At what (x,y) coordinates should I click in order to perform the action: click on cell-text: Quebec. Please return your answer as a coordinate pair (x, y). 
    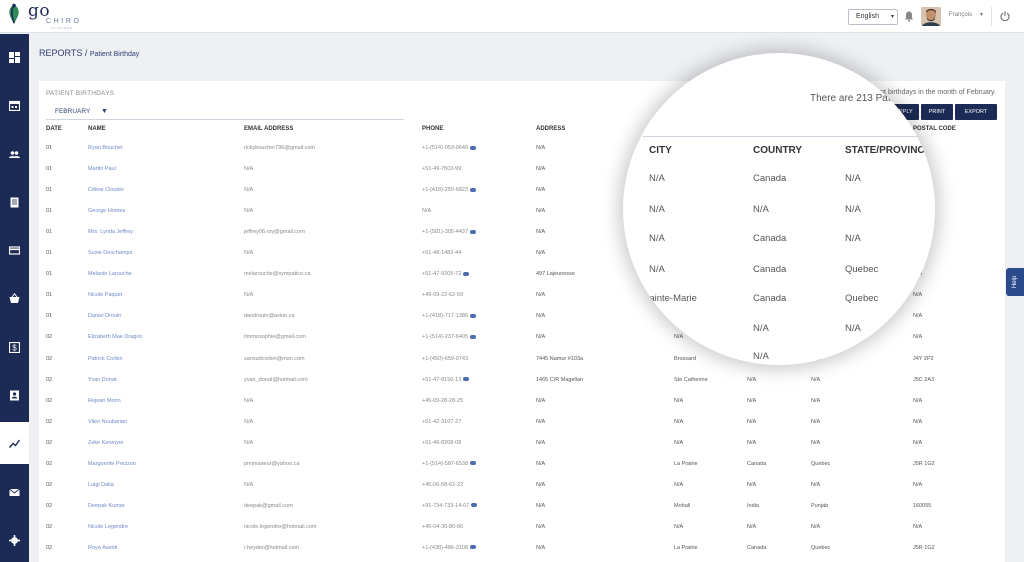
    Looking at the image, I should click on (821, 547).